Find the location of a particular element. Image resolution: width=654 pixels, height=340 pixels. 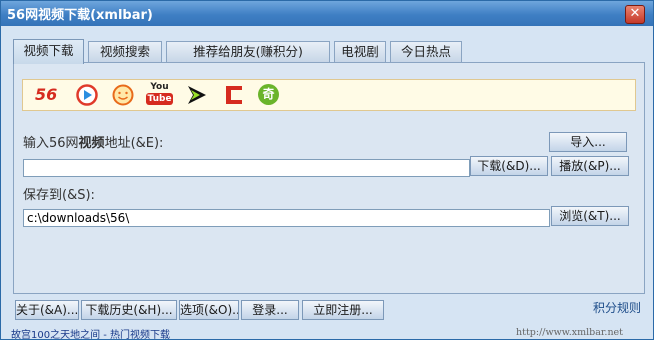

window-title: 56网视频下载(xmlbar) is located at coordinates (80, 15).